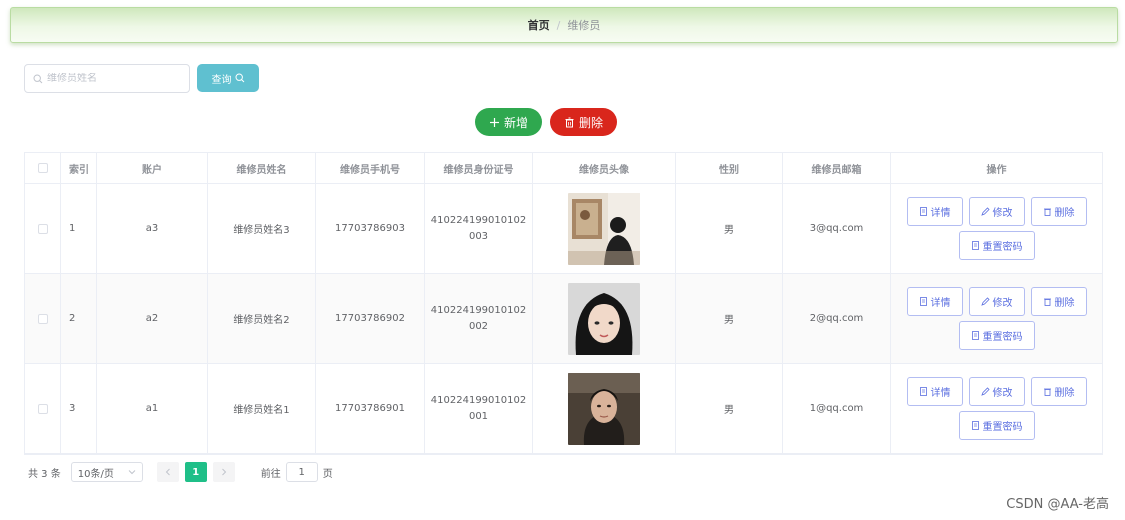  I want to click on query-button: 查询, so click(228, 78).